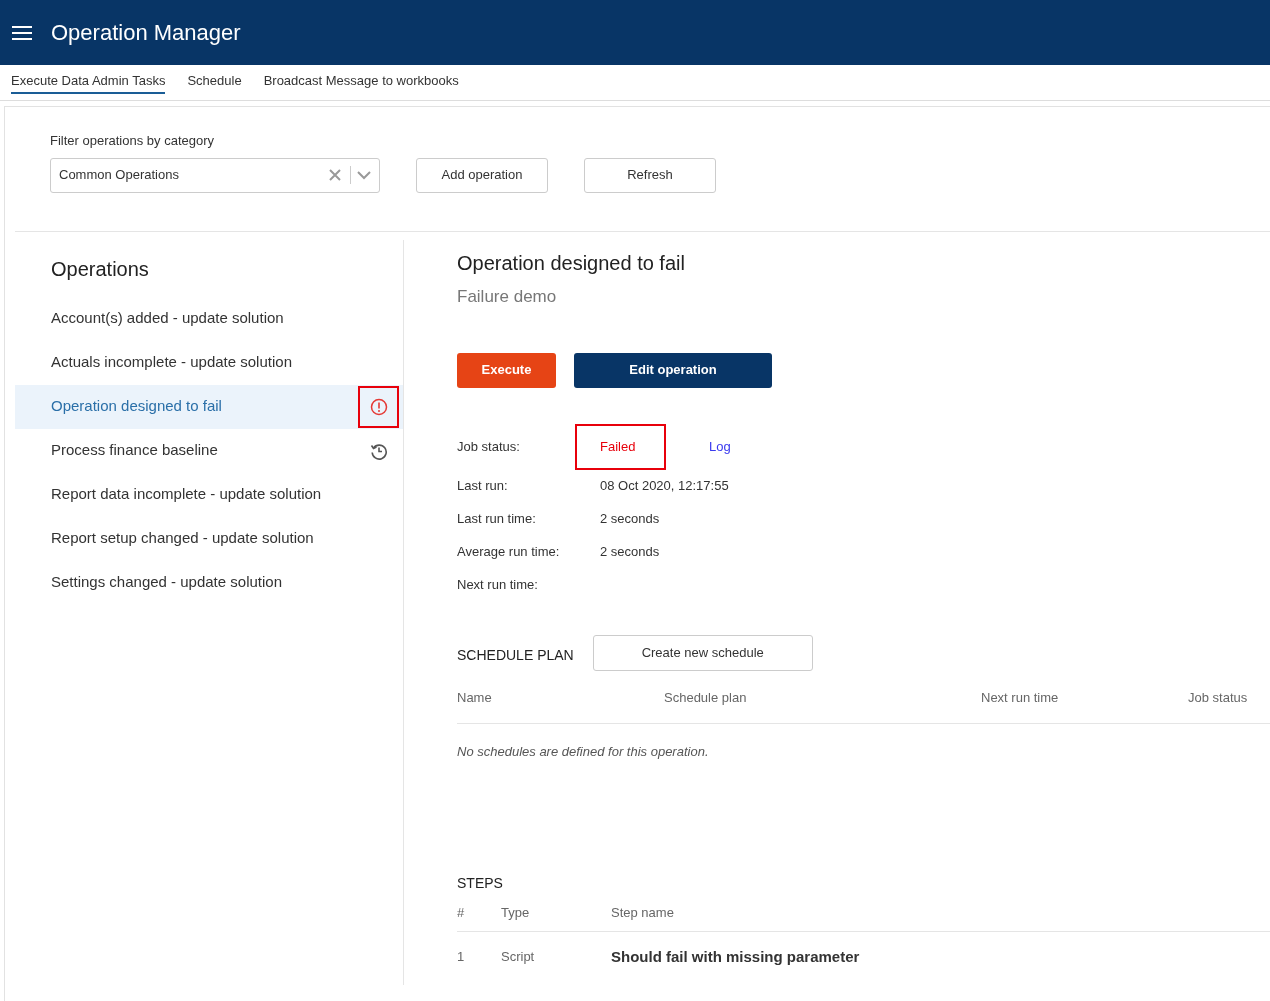 The height and width of the screenshot is (1001, 1270). Describe the element at coordinates (664, 486) in the screenshot. I see `field-value: 08 Oct 2020, 12:17:55` at that location.